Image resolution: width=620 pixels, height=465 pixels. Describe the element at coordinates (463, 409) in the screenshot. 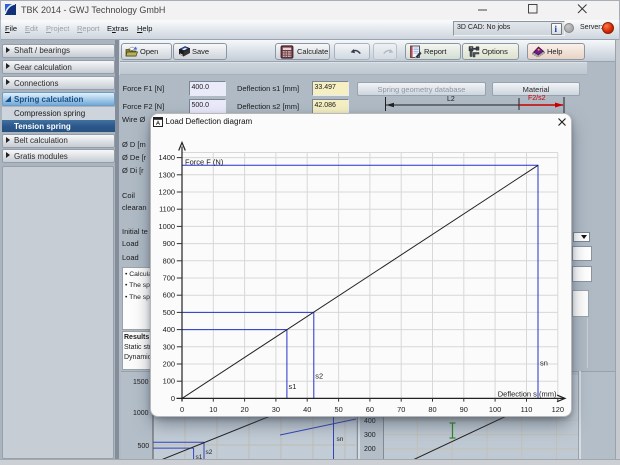

I see `svg-text: 90` at that location.